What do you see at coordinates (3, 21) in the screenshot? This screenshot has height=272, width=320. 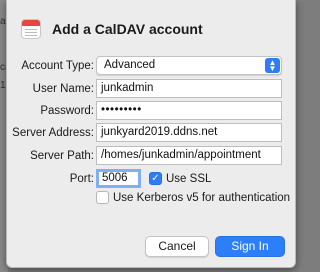 I see `background-text-fragment: a` at bounding box center [3, 21].